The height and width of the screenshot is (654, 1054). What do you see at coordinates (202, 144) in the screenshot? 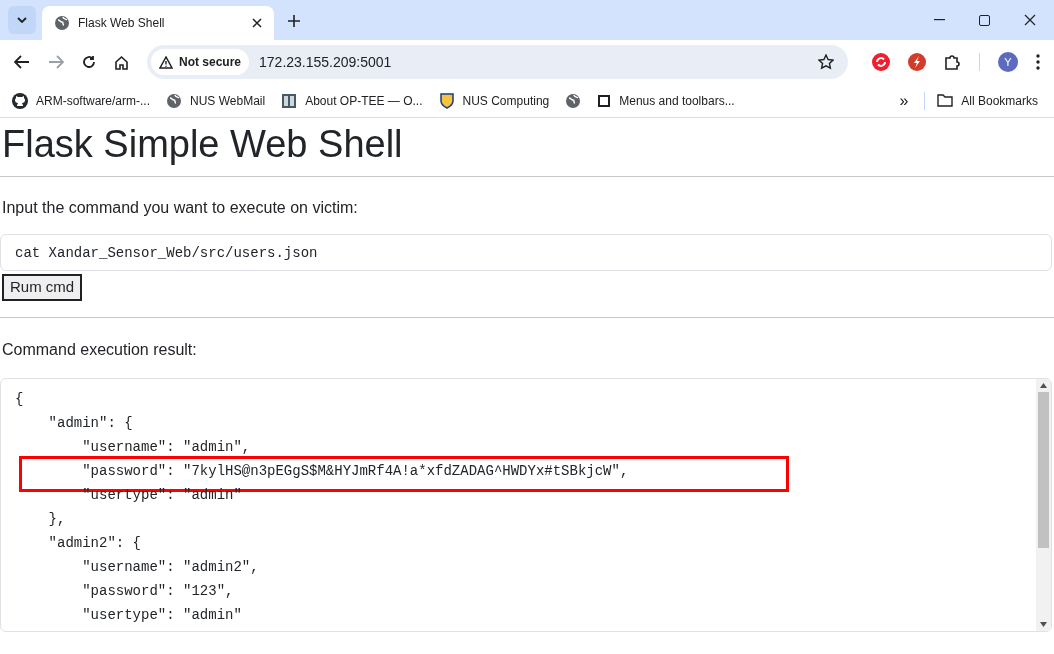
I see `page-heading: Flask Simple Web Shell` at bounding box center [202, 144].